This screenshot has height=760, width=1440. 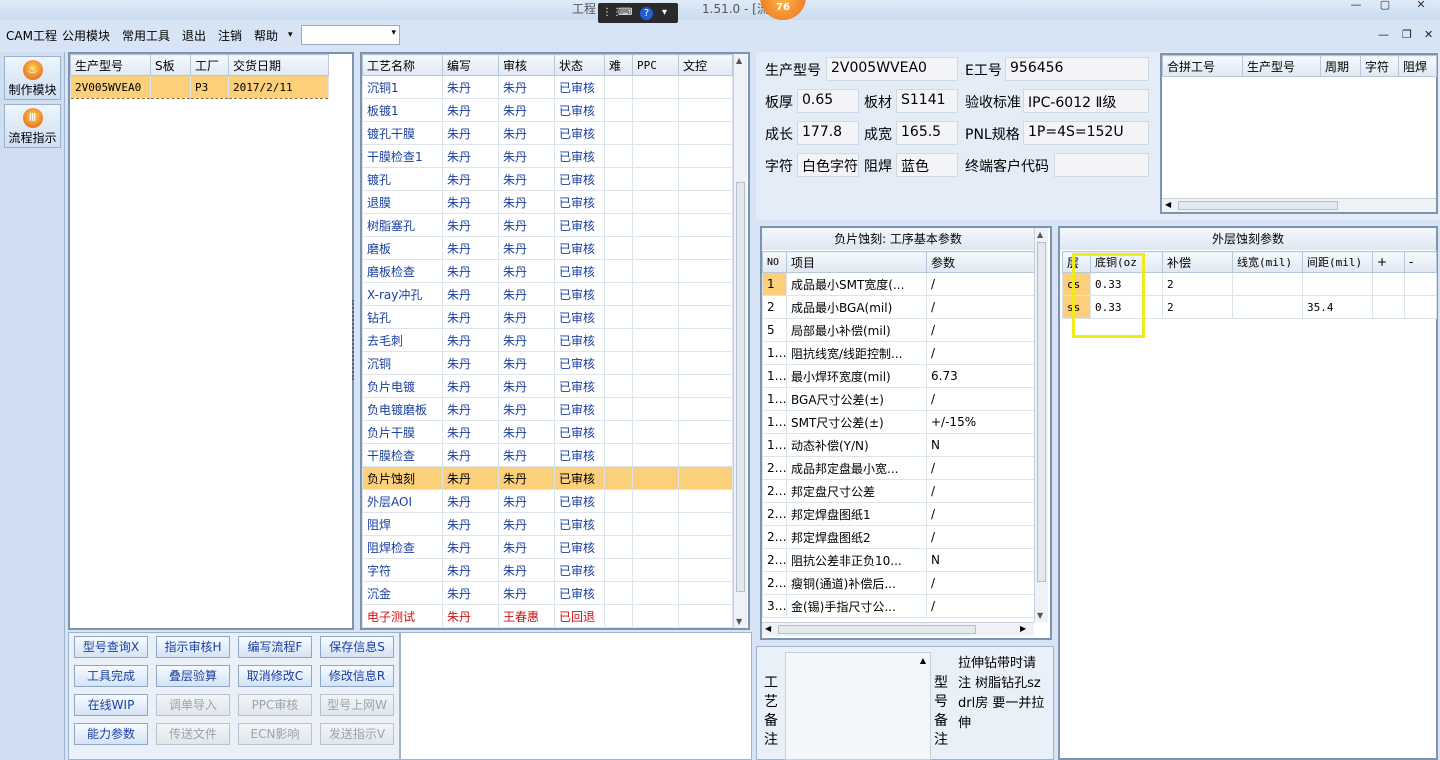 What do you see at coordinates (1385, 6) in the screenshot?
I see `maximize-button: ▢` at bounding box center [1385, 6].